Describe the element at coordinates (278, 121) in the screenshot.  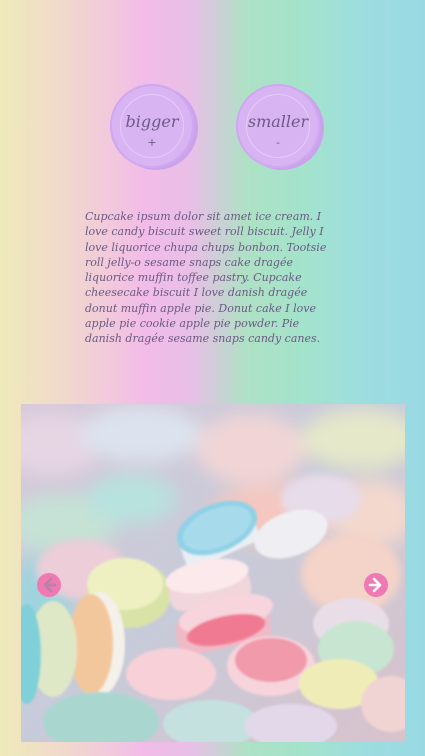
I see `smaller-button-label: smaller` at that location.